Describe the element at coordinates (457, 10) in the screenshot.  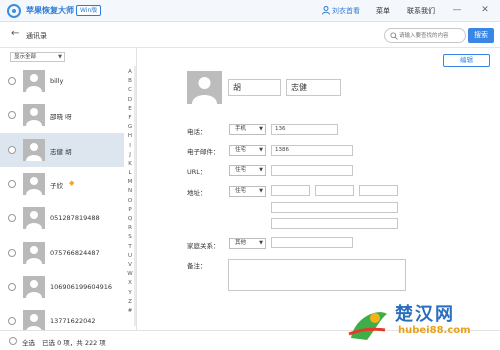
I see `minimize-button: —` at that location.